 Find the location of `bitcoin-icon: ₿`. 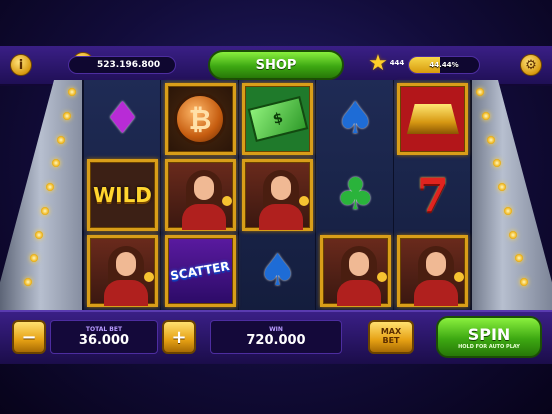

bitcoin-icon: ₿ is located at coordinates (200, 119).